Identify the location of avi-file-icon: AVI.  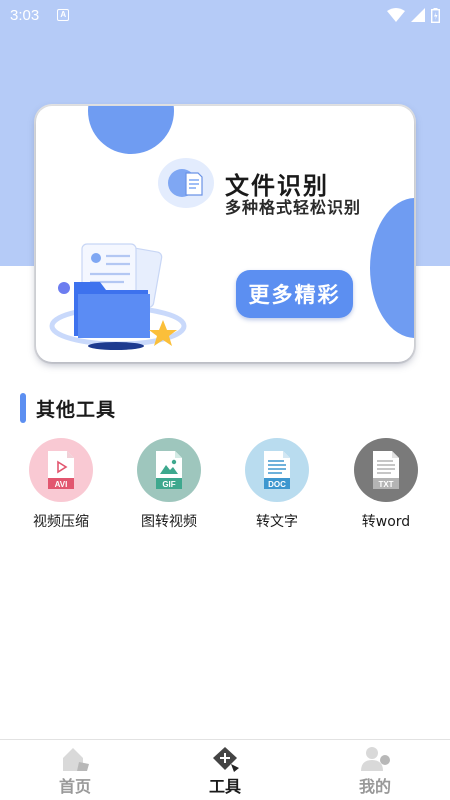
(61, 470).